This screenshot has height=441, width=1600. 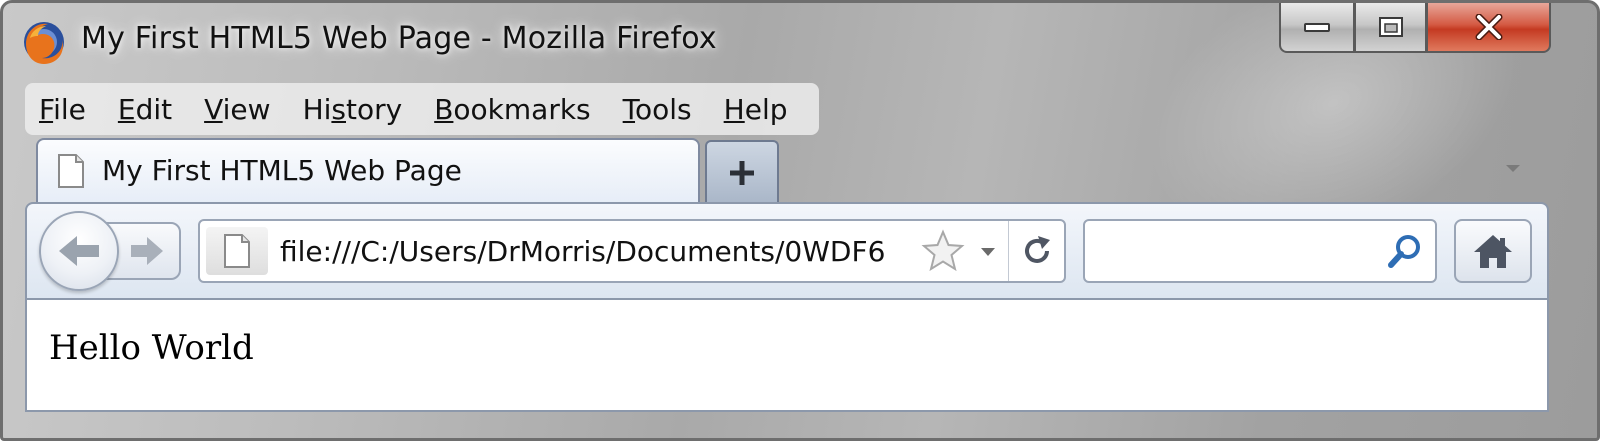 I want to click on tab-label: My First HTML5 Web Page, so click(x=282, y=170).